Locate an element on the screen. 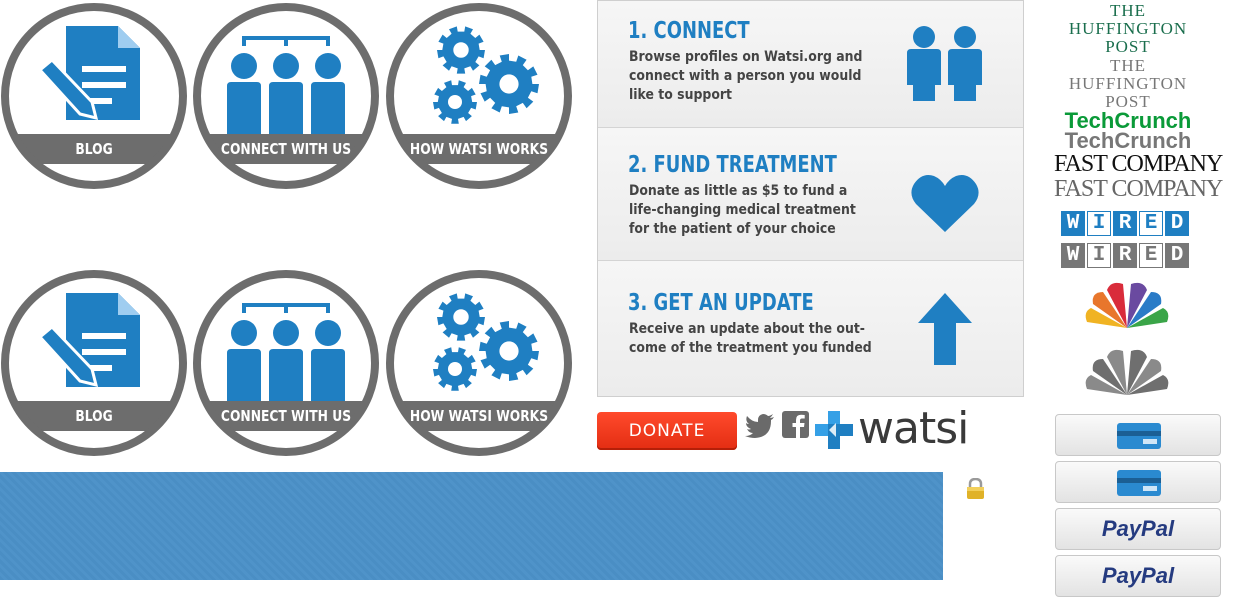 This screenshot has width=1242, height=610. card-payment-button is located at coordinates (1138, 435).